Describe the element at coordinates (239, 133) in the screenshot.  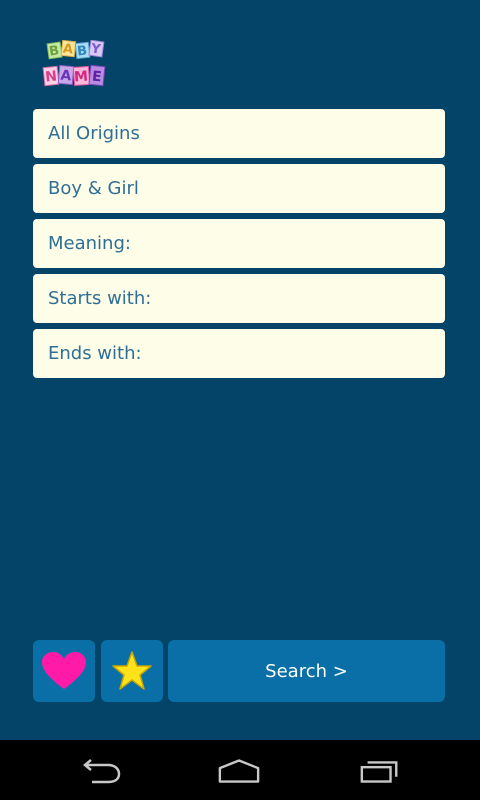
I see `origin-select: All Origins` at that location.